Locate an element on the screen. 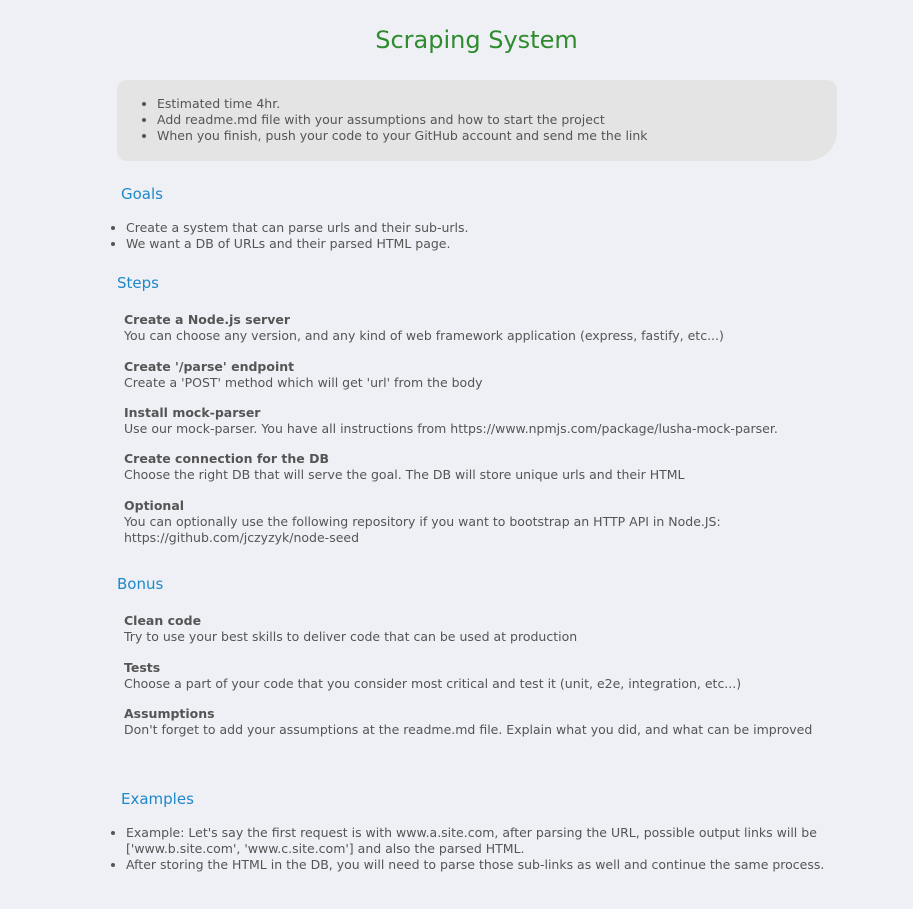 Image resolution: width=913 pixels, height=909 pixels. bonus-name: Assumptions is located at coordinates (169, 713).